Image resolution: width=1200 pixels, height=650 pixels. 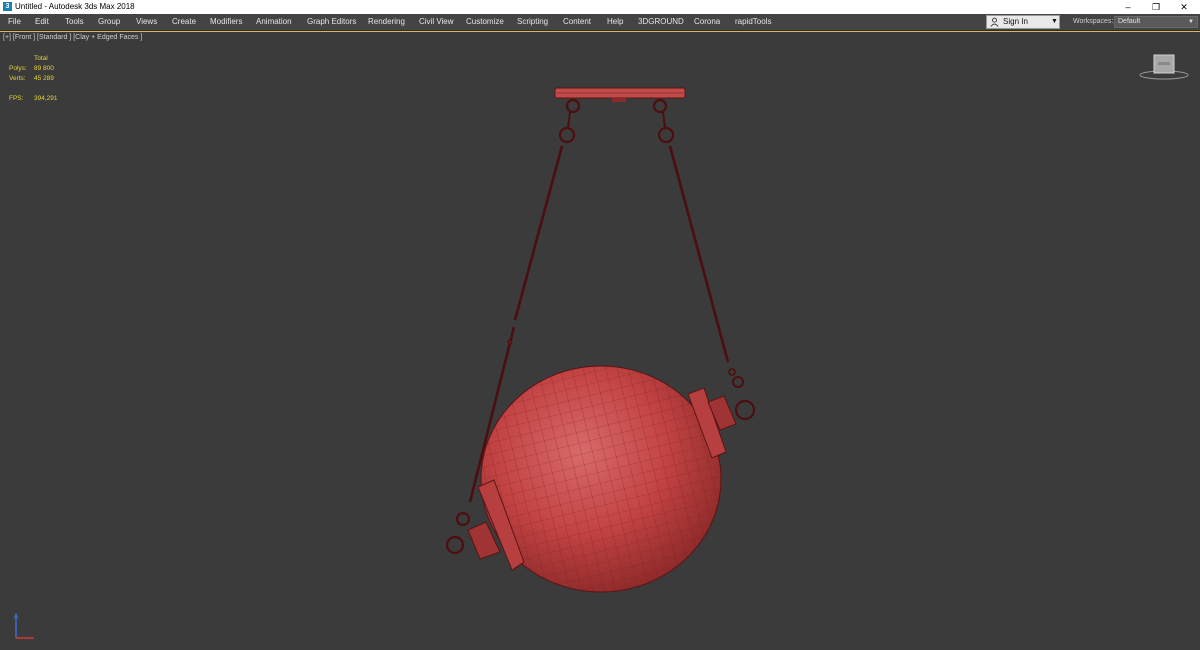 What do you see at coordinates (1156, 7) in the screenshot?
I see `maximize-button: ❐` at bounding box center [1156, 7].